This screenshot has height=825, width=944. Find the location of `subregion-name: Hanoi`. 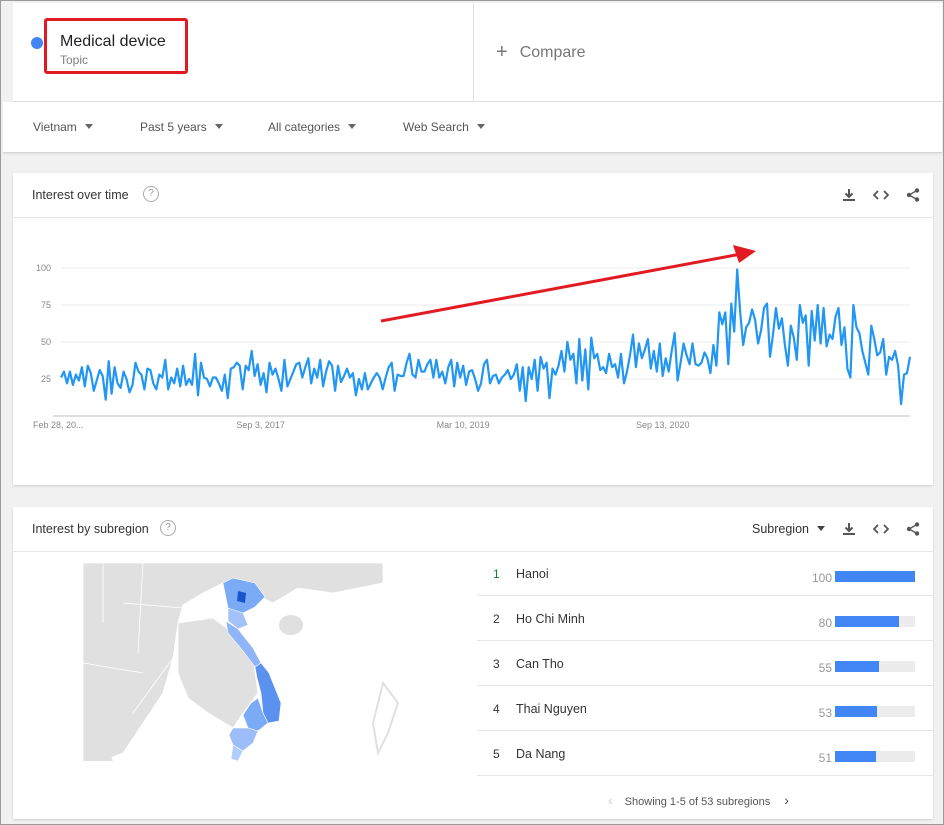

subregion-name: Hanoi is located at coordinates (532, 574).